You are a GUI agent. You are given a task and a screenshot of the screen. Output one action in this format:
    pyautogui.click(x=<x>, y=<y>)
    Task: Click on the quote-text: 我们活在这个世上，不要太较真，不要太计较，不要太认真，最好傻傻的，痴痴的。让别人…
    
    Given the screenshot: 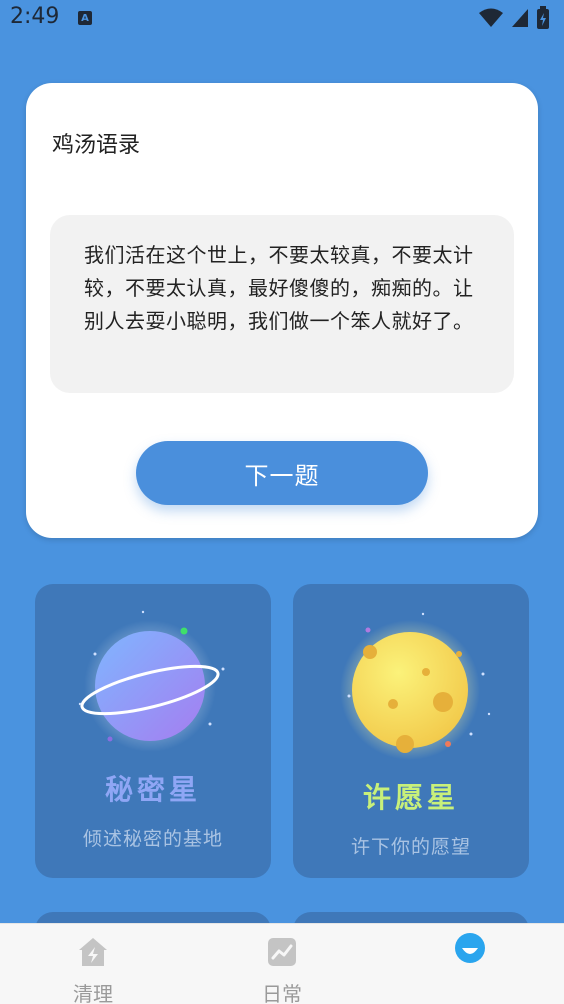 What is the action you would take?
    pyautogui.click(x=279, y=288)
    